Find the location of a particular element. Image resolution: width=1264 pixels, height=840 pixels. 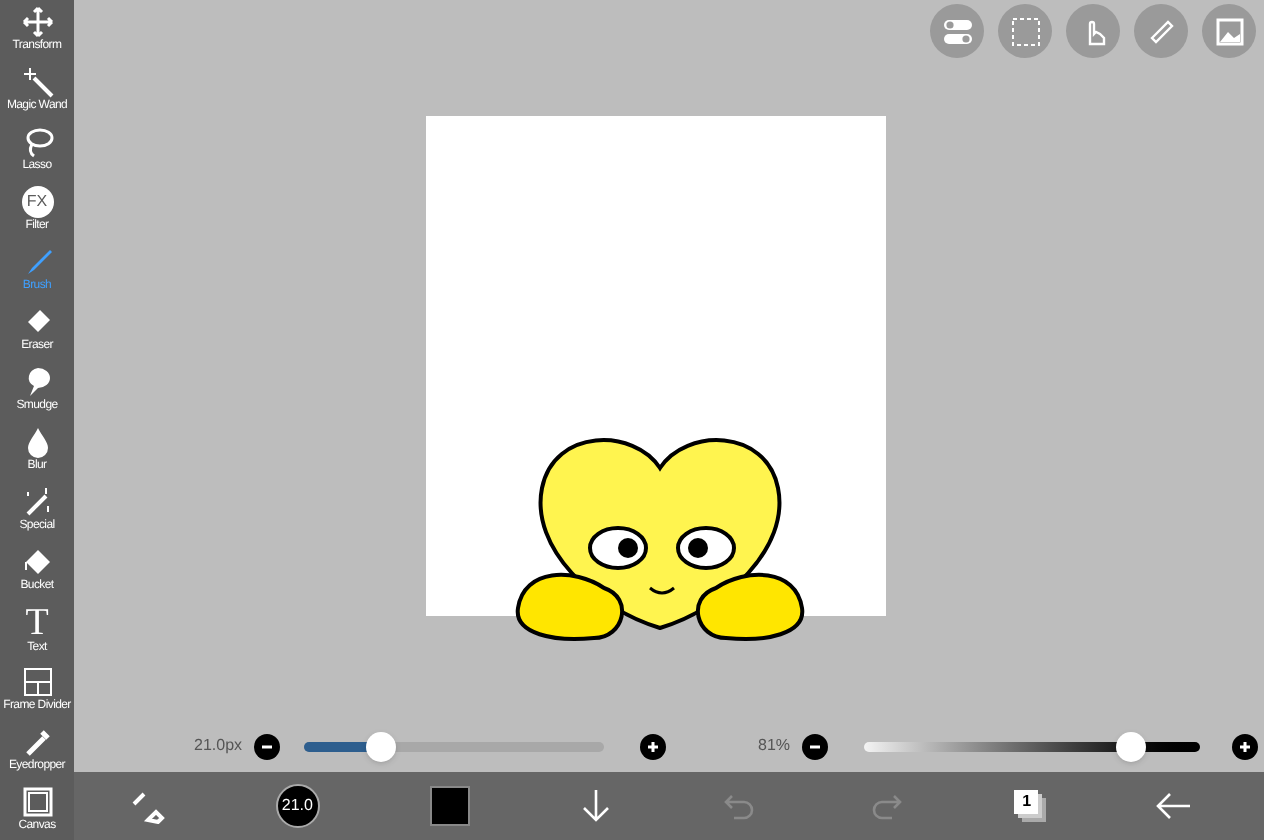

slider-reading: 21.0px is located at coordinates (218, 746).